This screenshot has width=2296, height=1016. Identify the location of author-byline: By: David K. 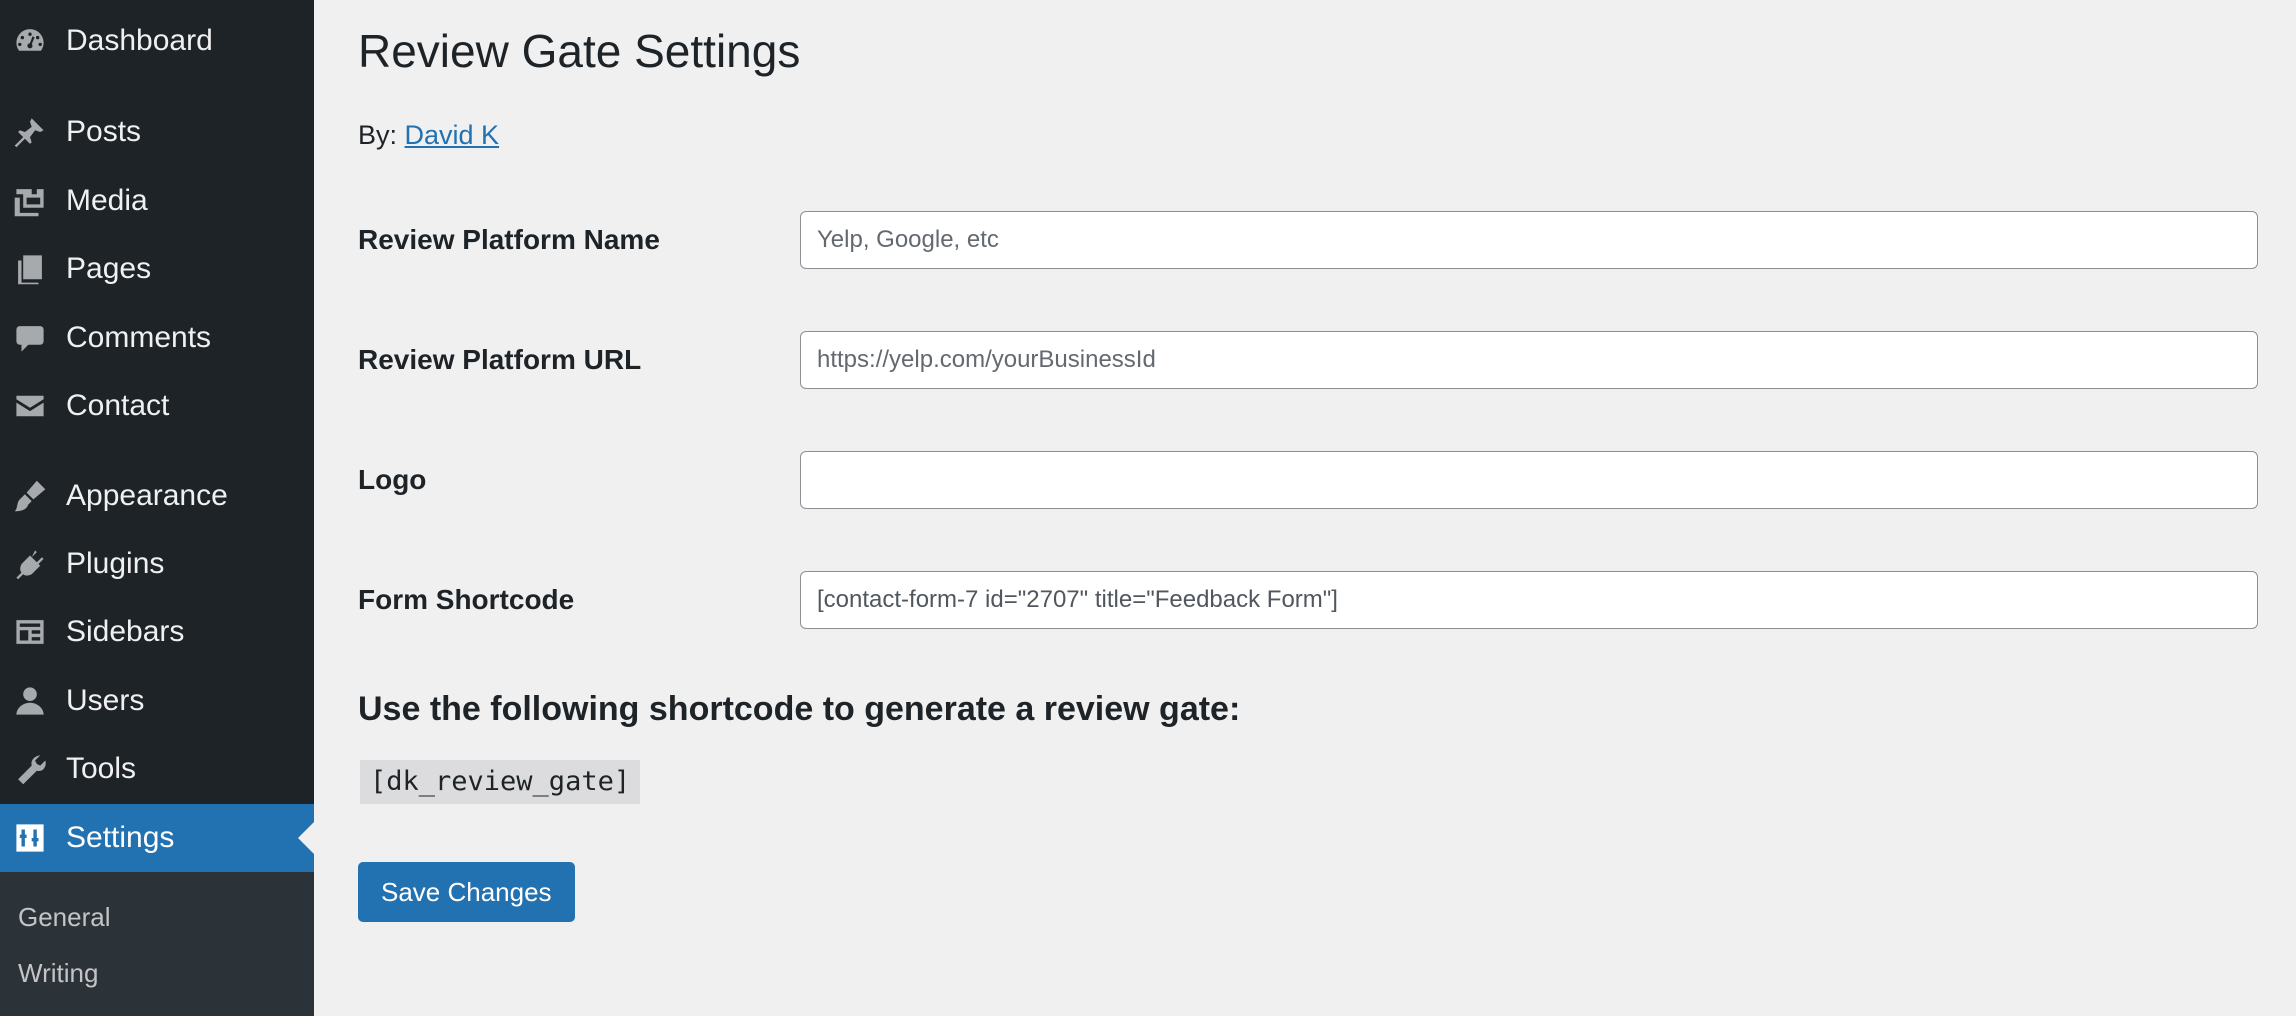
(428, 135).